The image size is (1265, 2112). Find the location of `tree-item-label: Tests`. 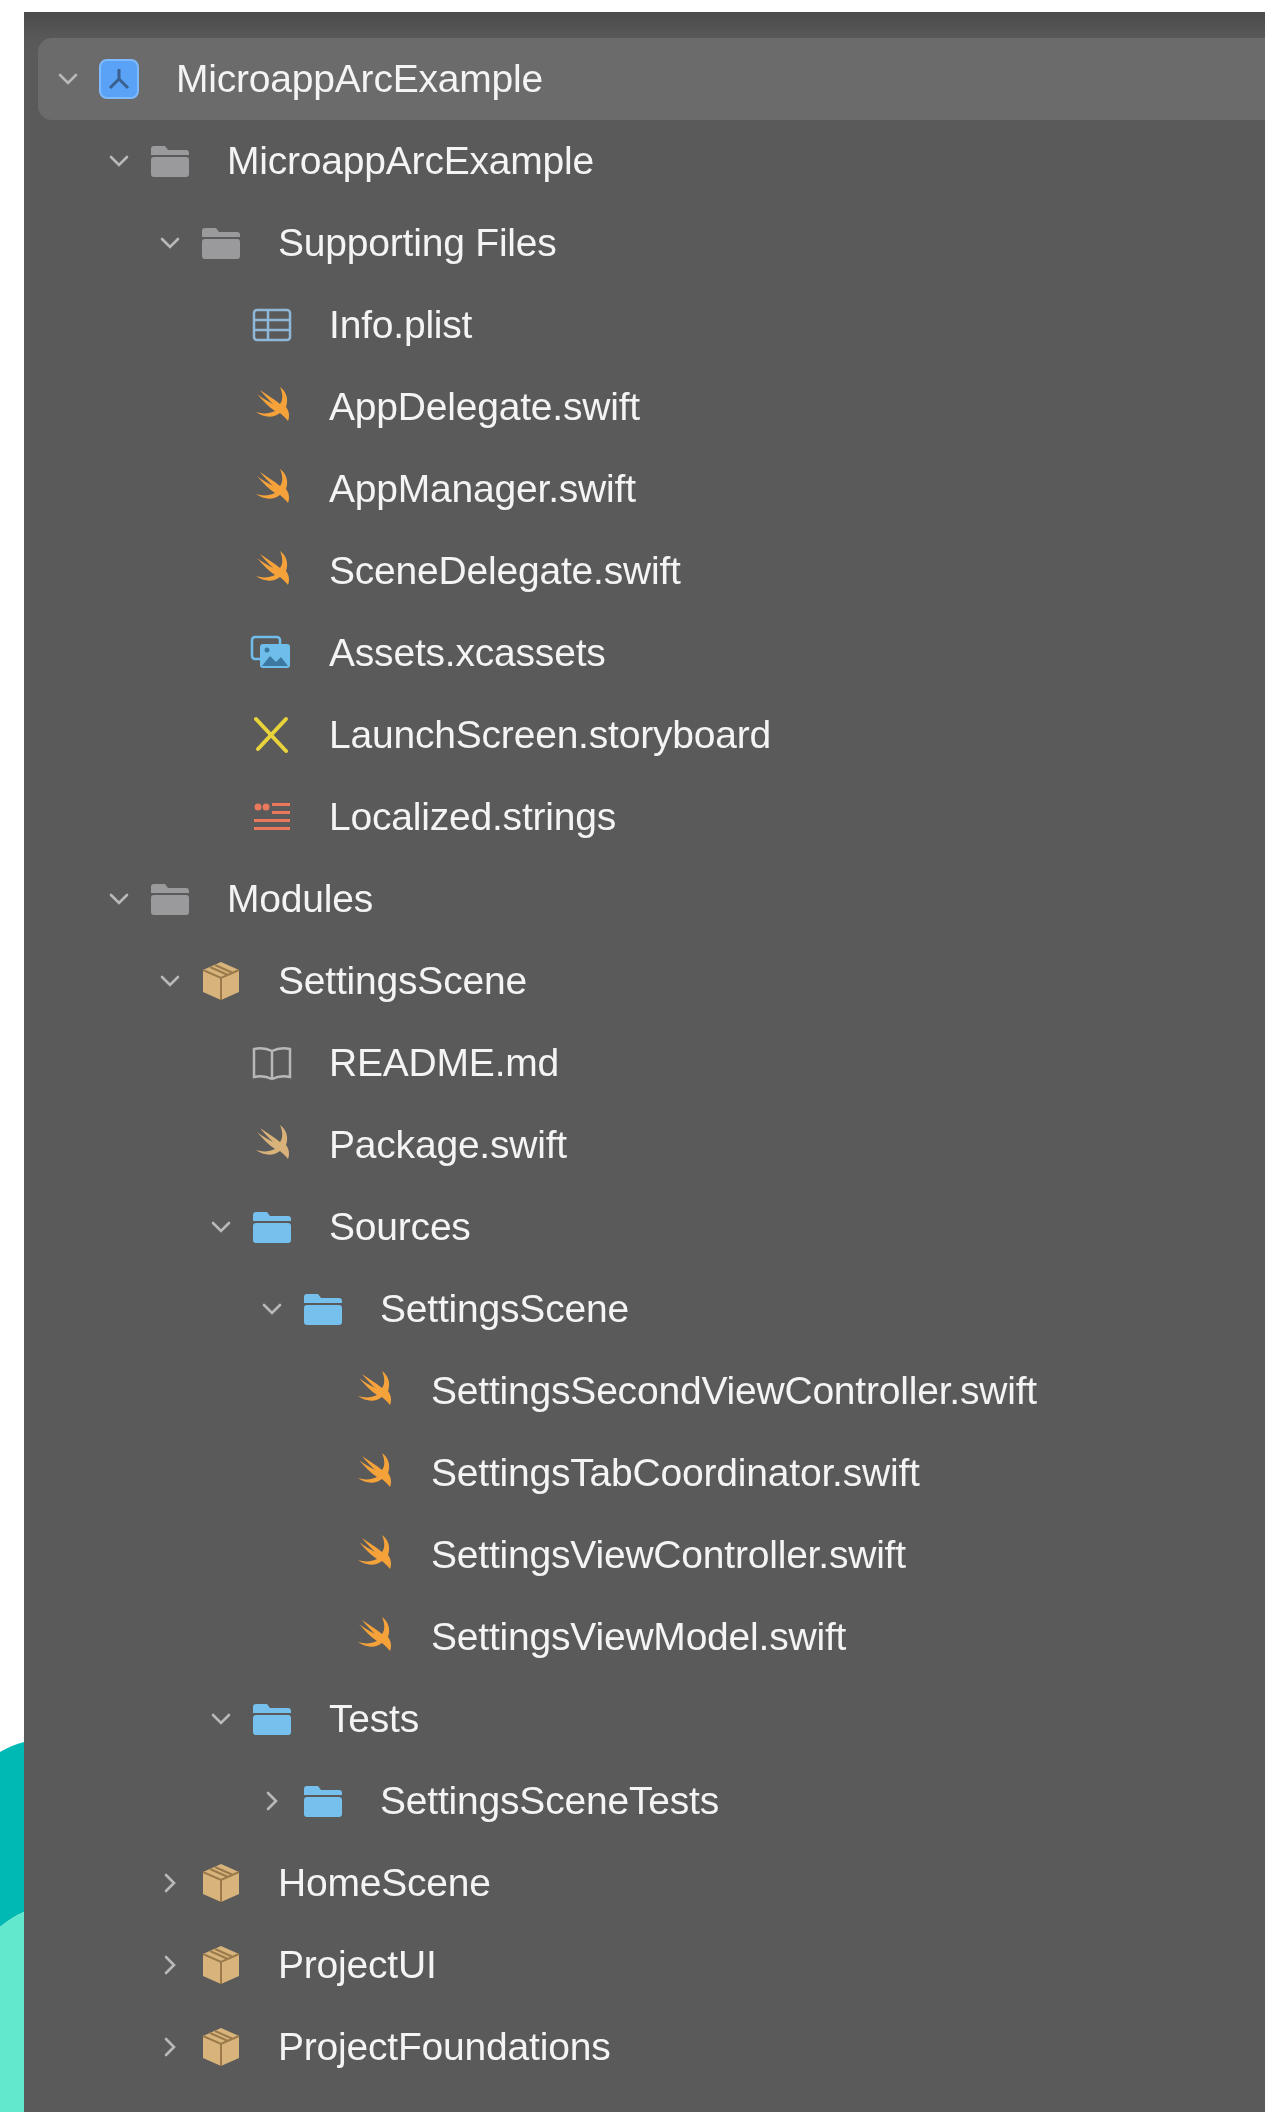

tree-item-label: Tests is located at coordinates (374, 1719).